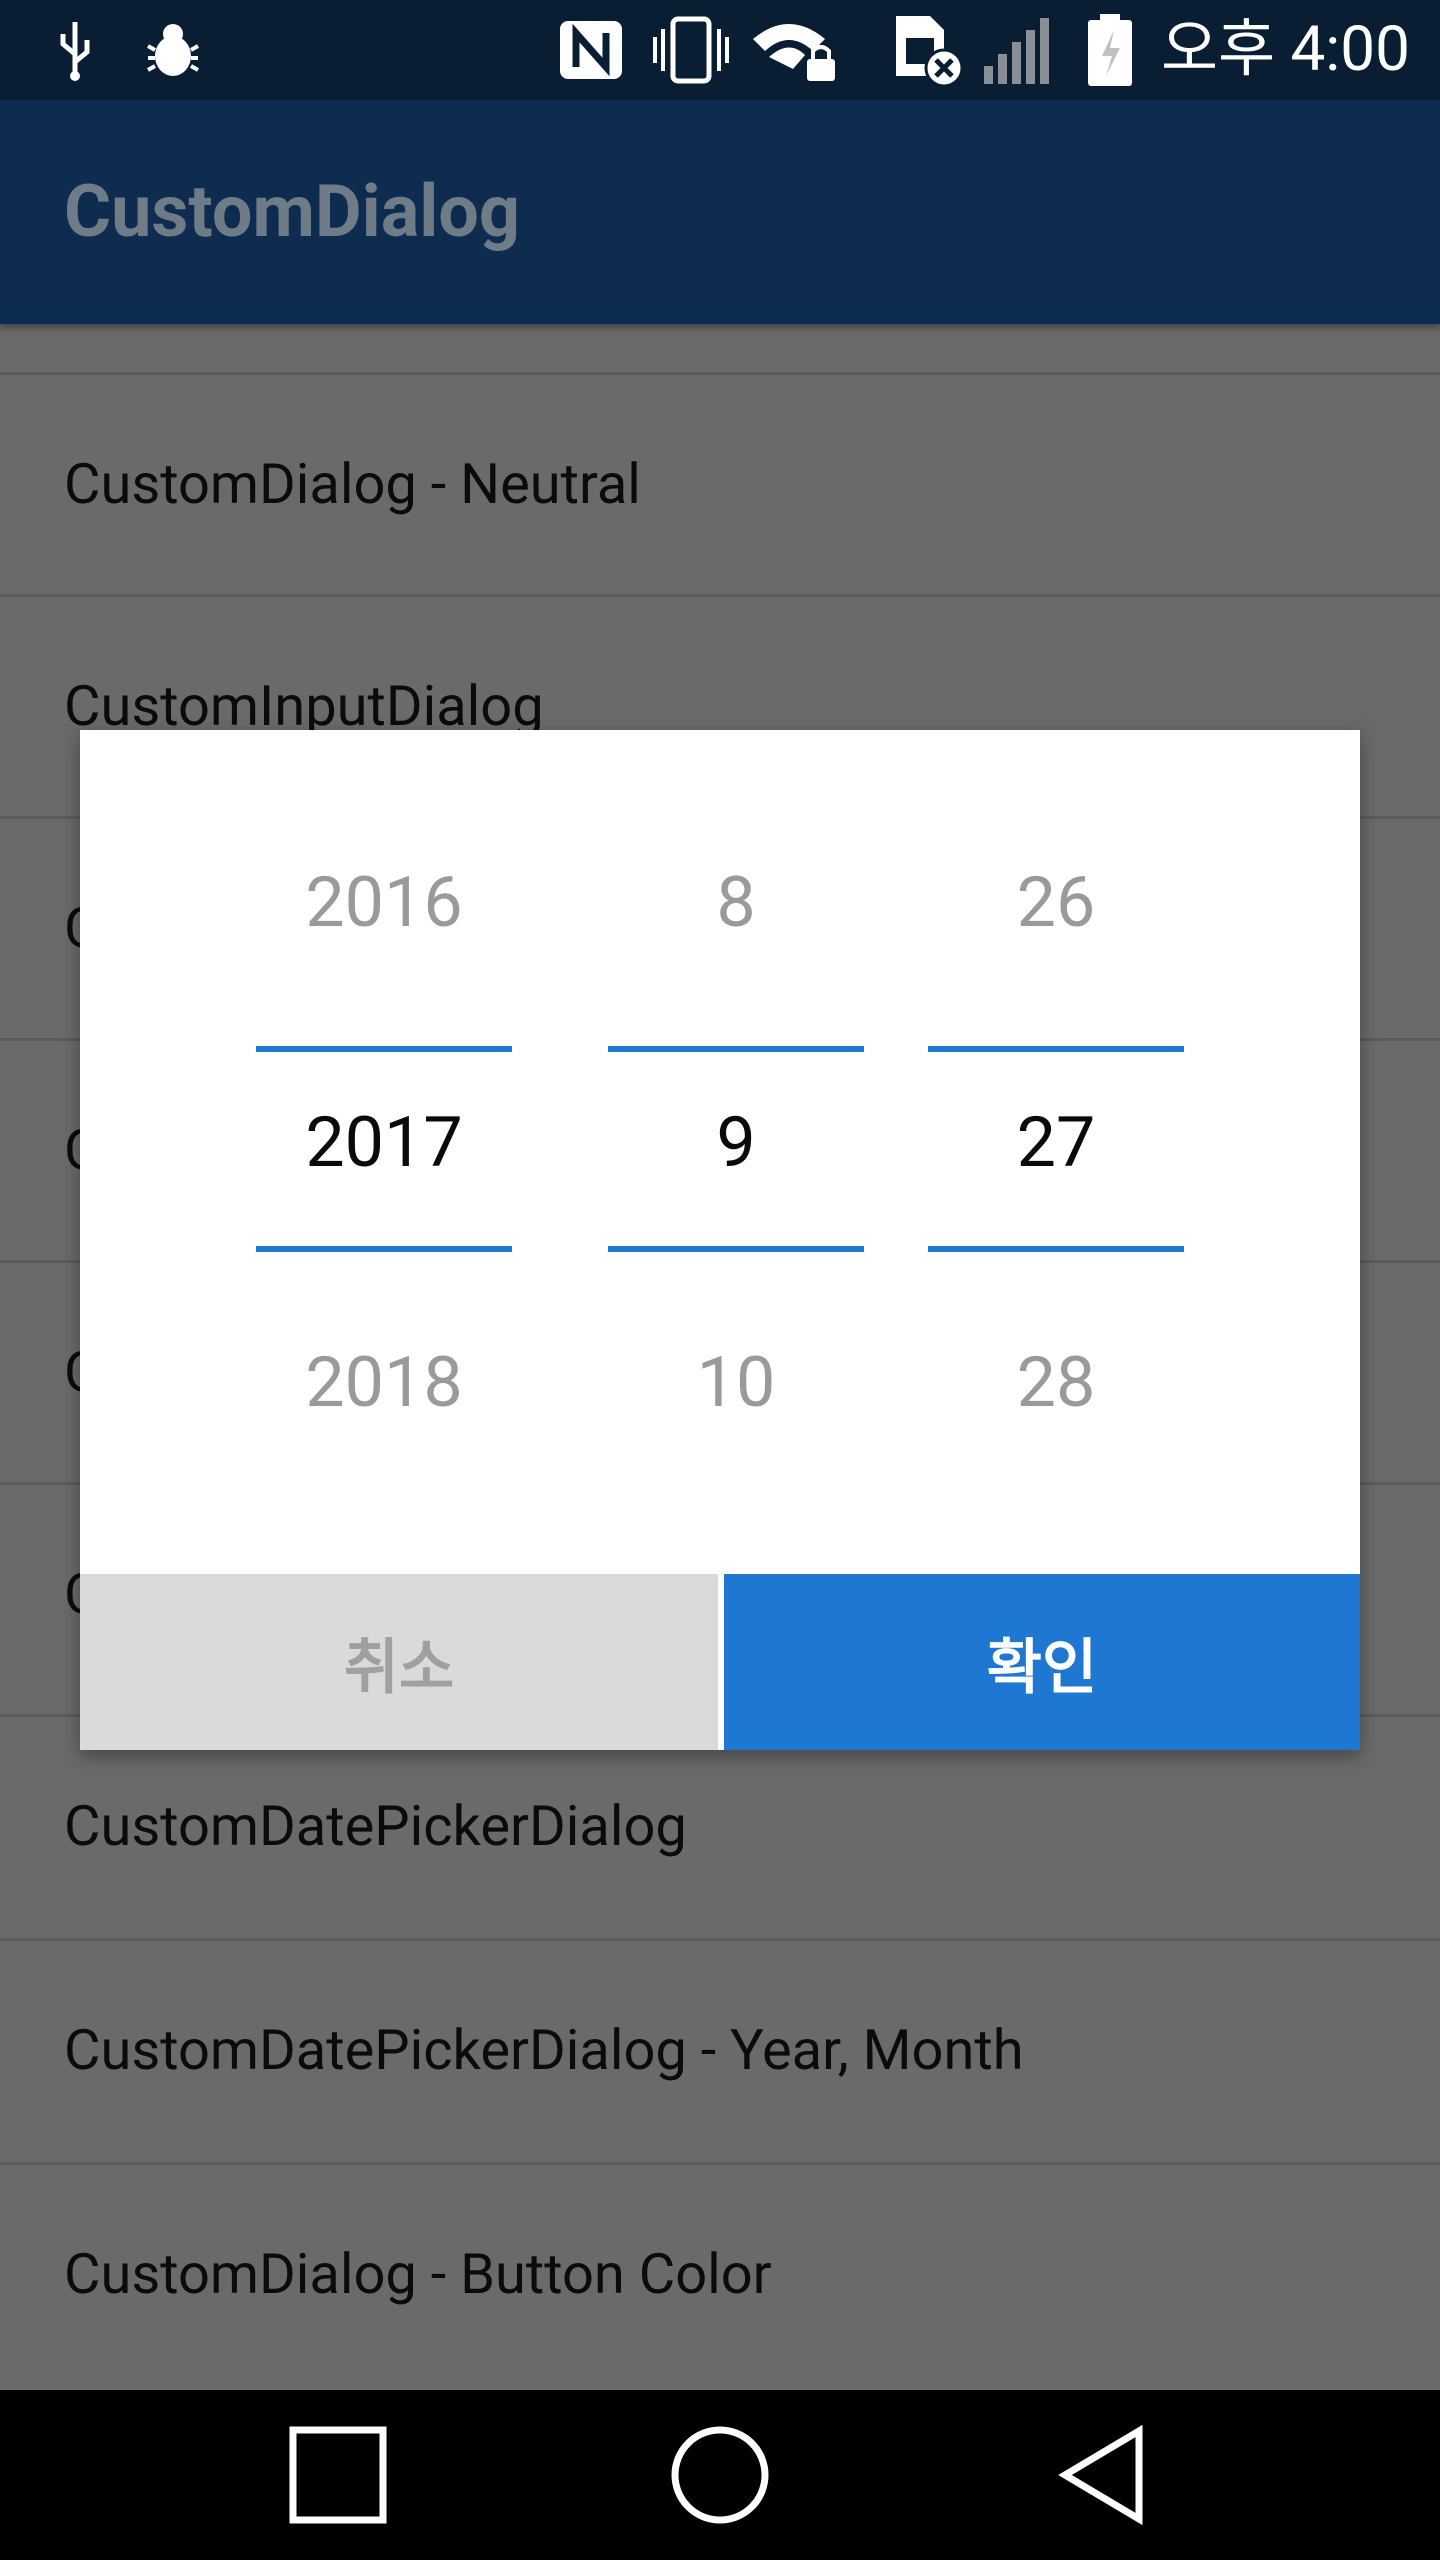 The width and height of the screenshot is (1440, 2560). What do you see at coordinates (384, 1383) in the screenshot?
I see `year-next-option: 2018` at bounding box center [384, 1383].